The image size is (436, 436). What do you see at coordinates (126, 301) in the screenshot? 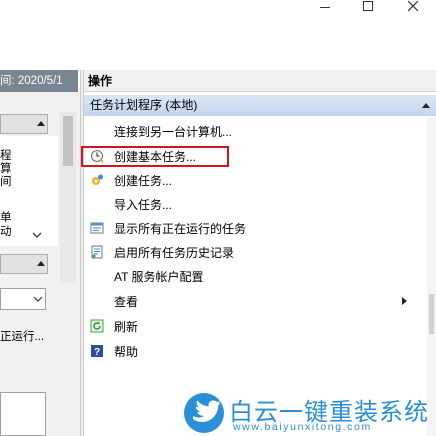
I see `action-label: 查看` at bounding box center [126, 301].